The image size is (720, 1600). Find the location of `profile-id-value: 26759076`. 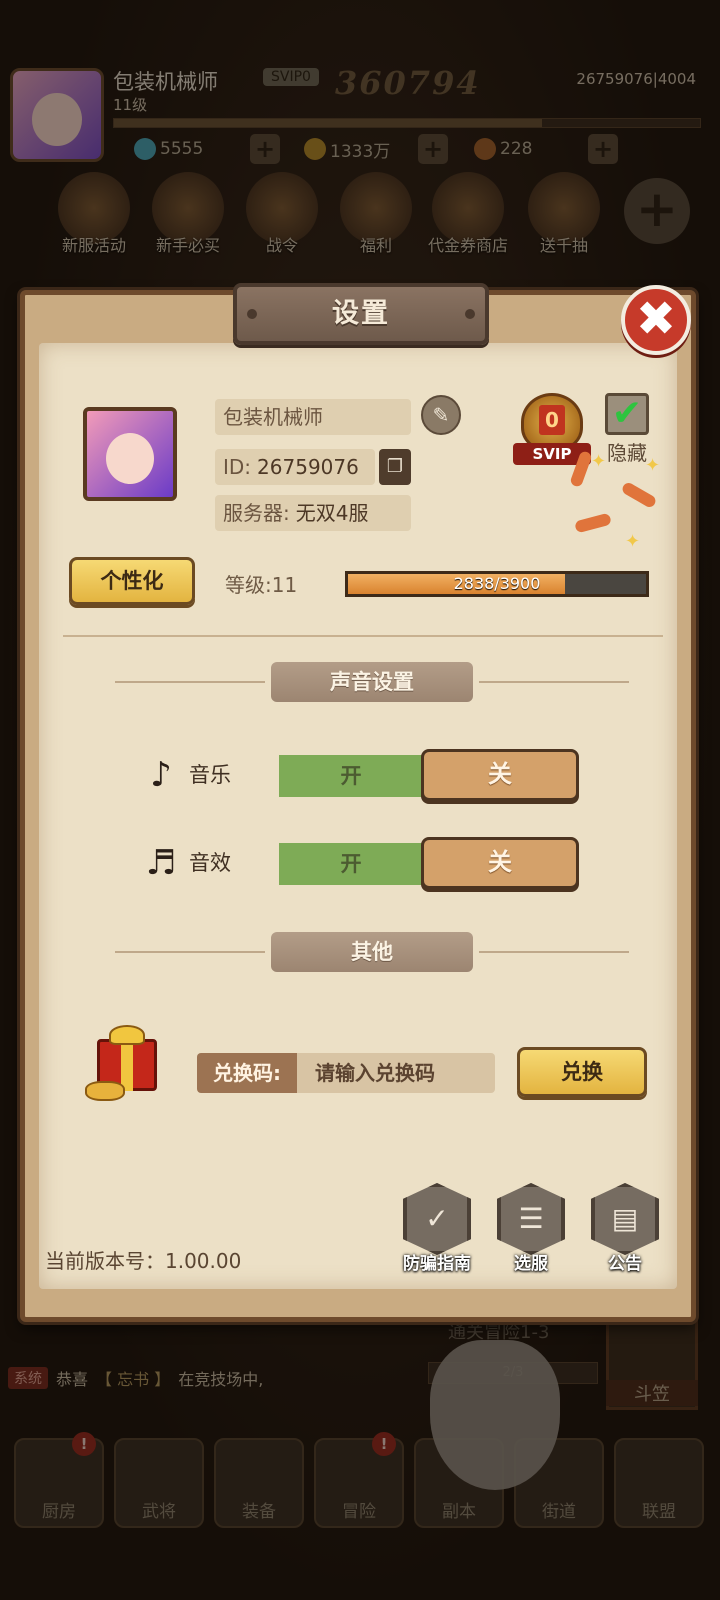

profile-id-value: 26759076 is located at coordinates (308, 467).